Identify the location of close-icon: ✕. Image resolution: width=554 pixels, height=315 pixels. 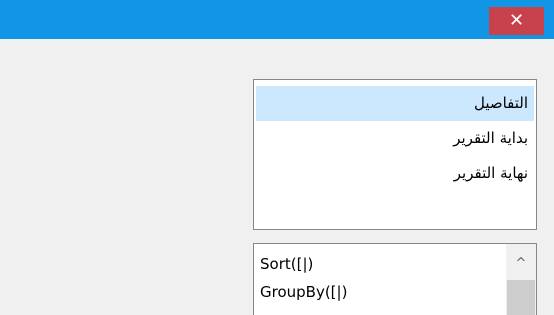
(516, 20).